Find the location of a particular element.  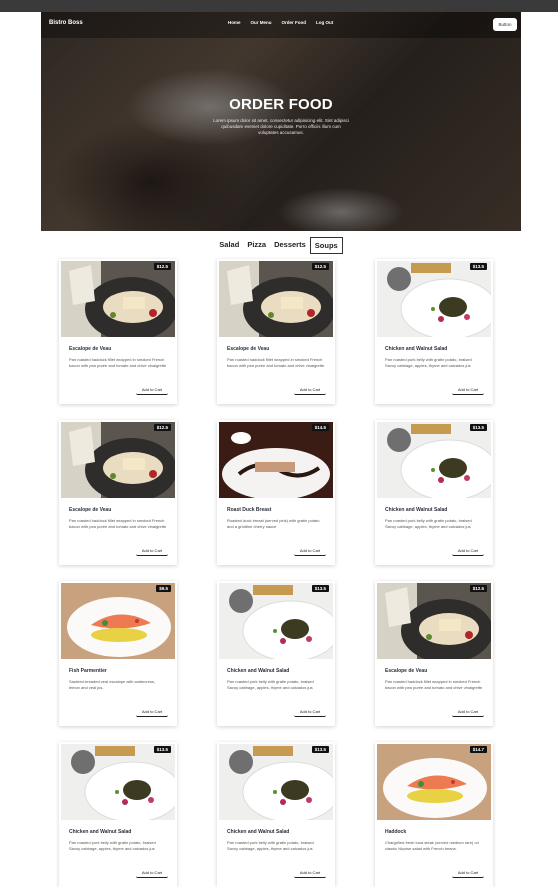

item-title: Roast Duck Breast is located at coordinates (249, 510).